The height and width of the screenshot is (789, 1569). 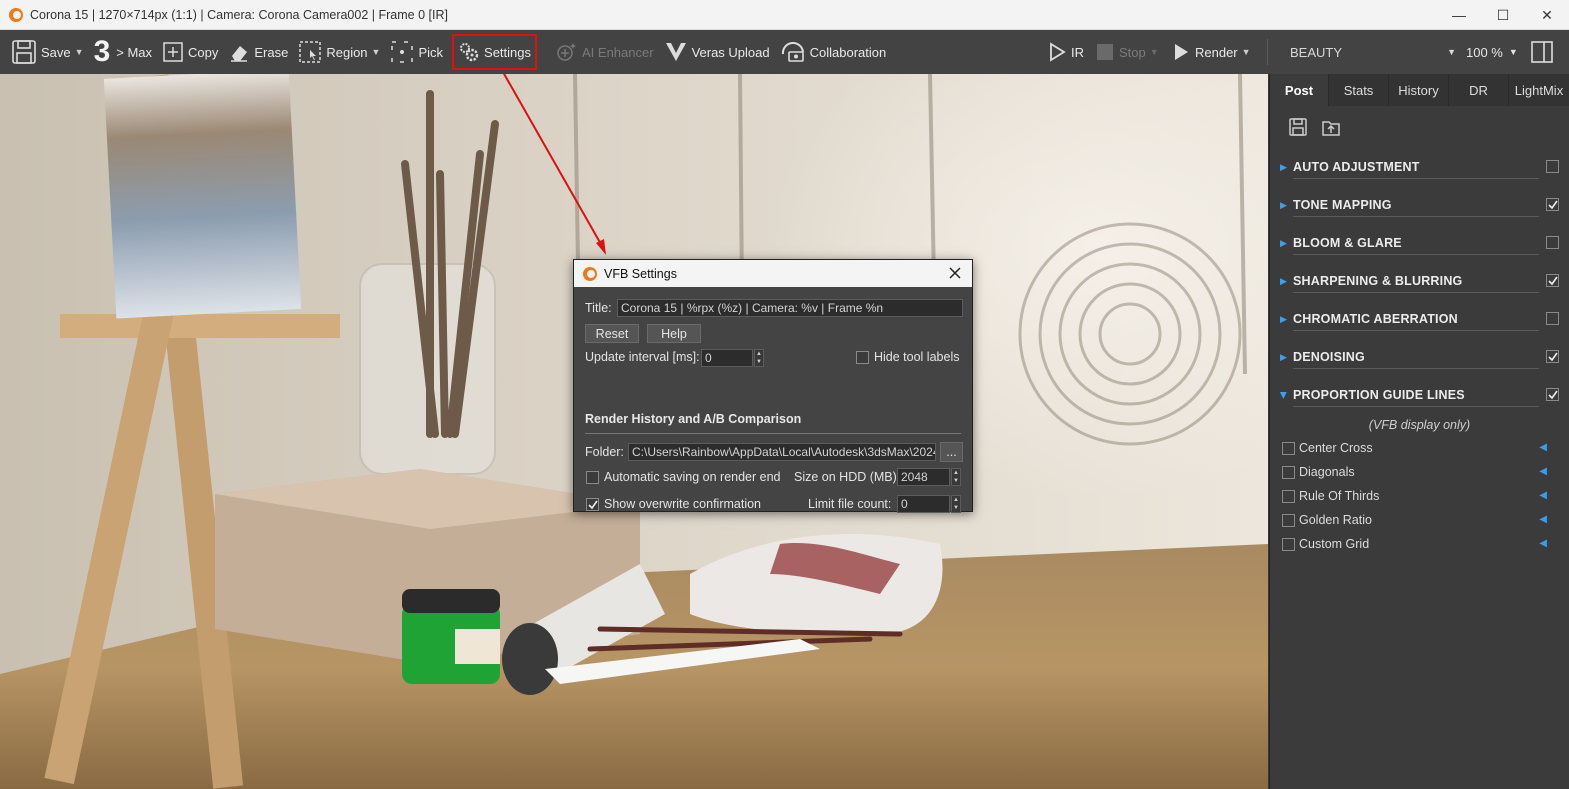 What do you see at coordinates (102, 51) in the screenshot?
I see `max-logo-icon: 3` at bounding box center [102, 51].